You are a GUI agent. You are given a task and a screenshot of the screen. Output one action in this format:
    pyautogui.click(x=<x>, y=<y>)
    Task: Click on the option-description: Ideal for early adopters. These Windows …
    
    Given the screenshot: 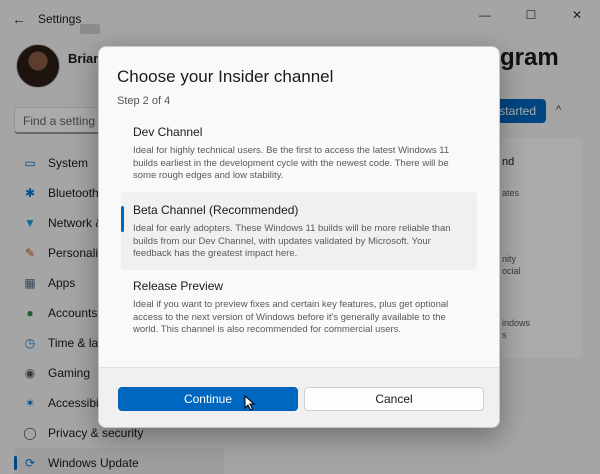 What is the action you would take?
    pyautogui.click(x=292, y=241)
    